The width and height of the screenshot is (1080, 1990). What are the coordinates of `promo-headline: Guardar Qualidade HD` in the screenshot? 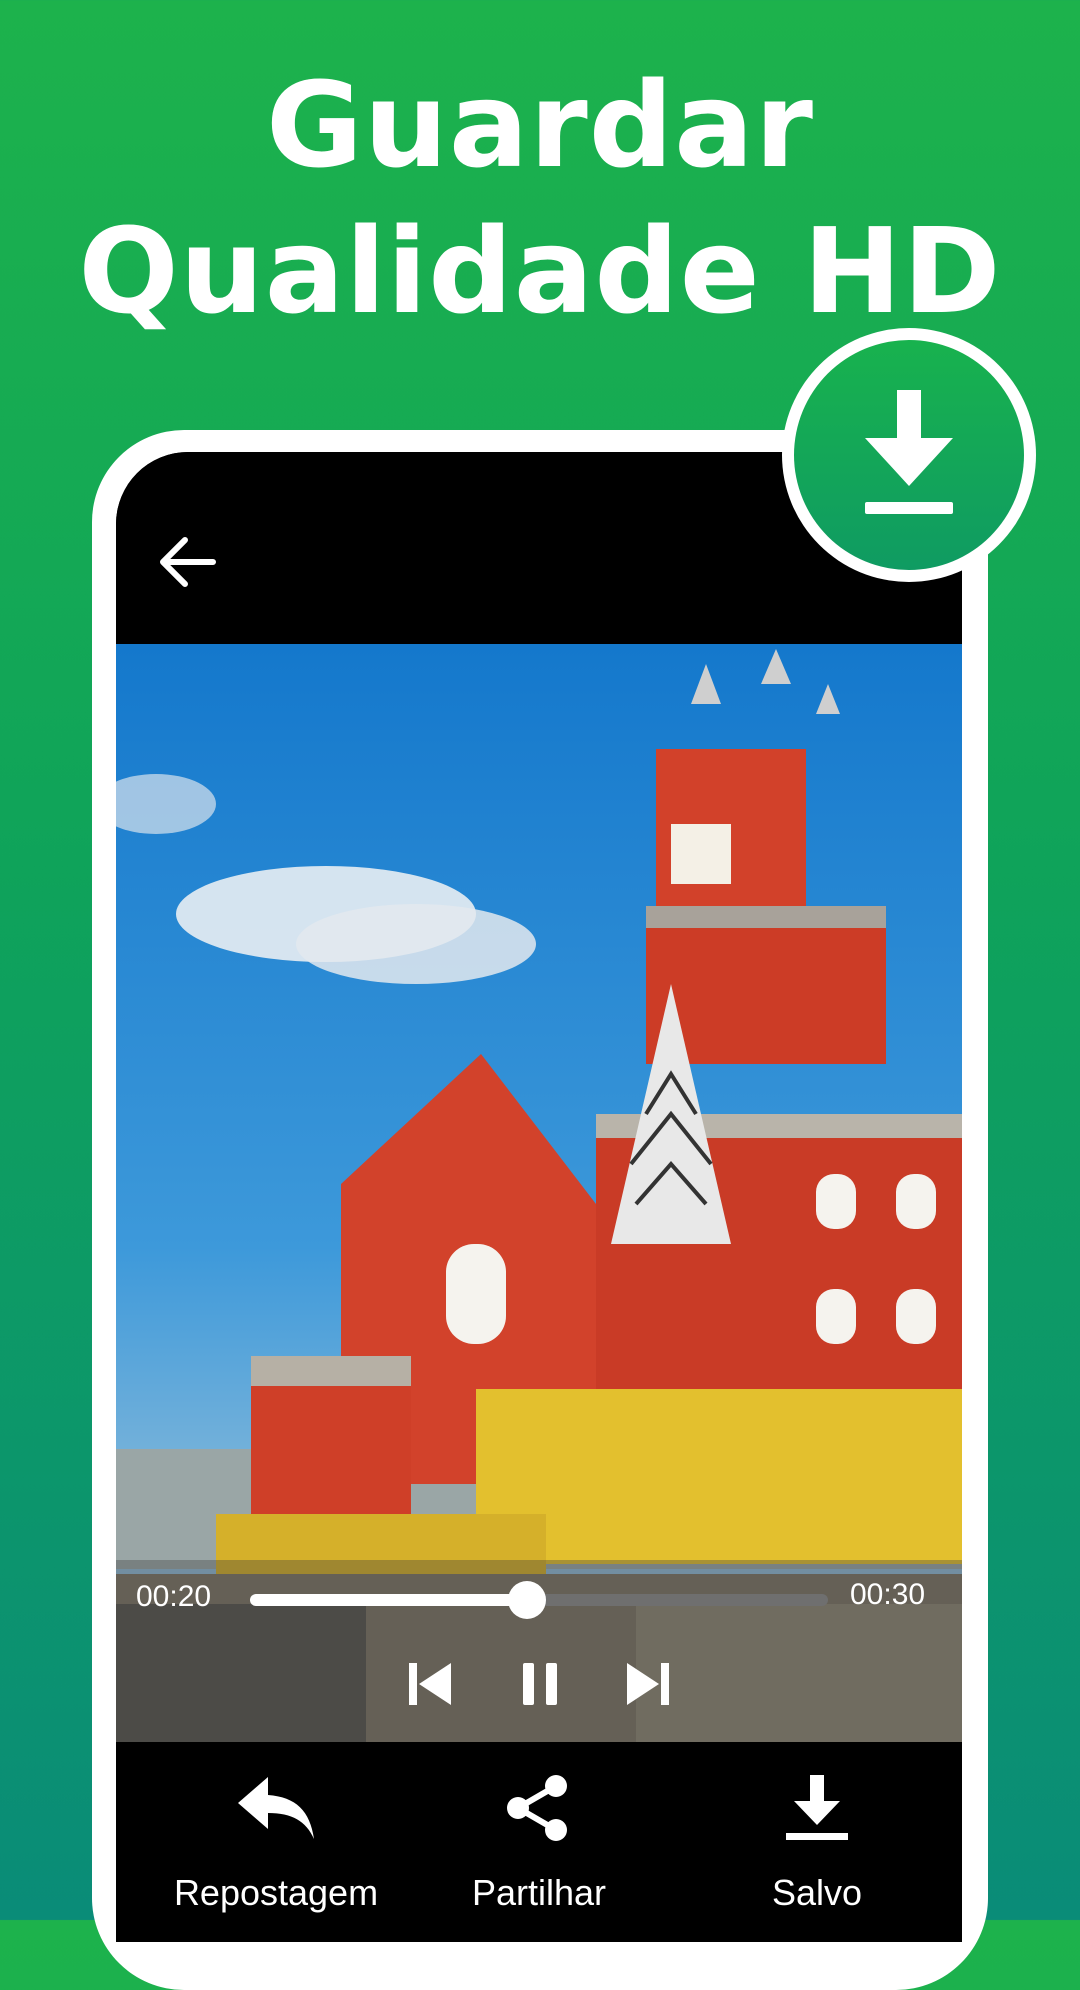 It's located at (540, 198).